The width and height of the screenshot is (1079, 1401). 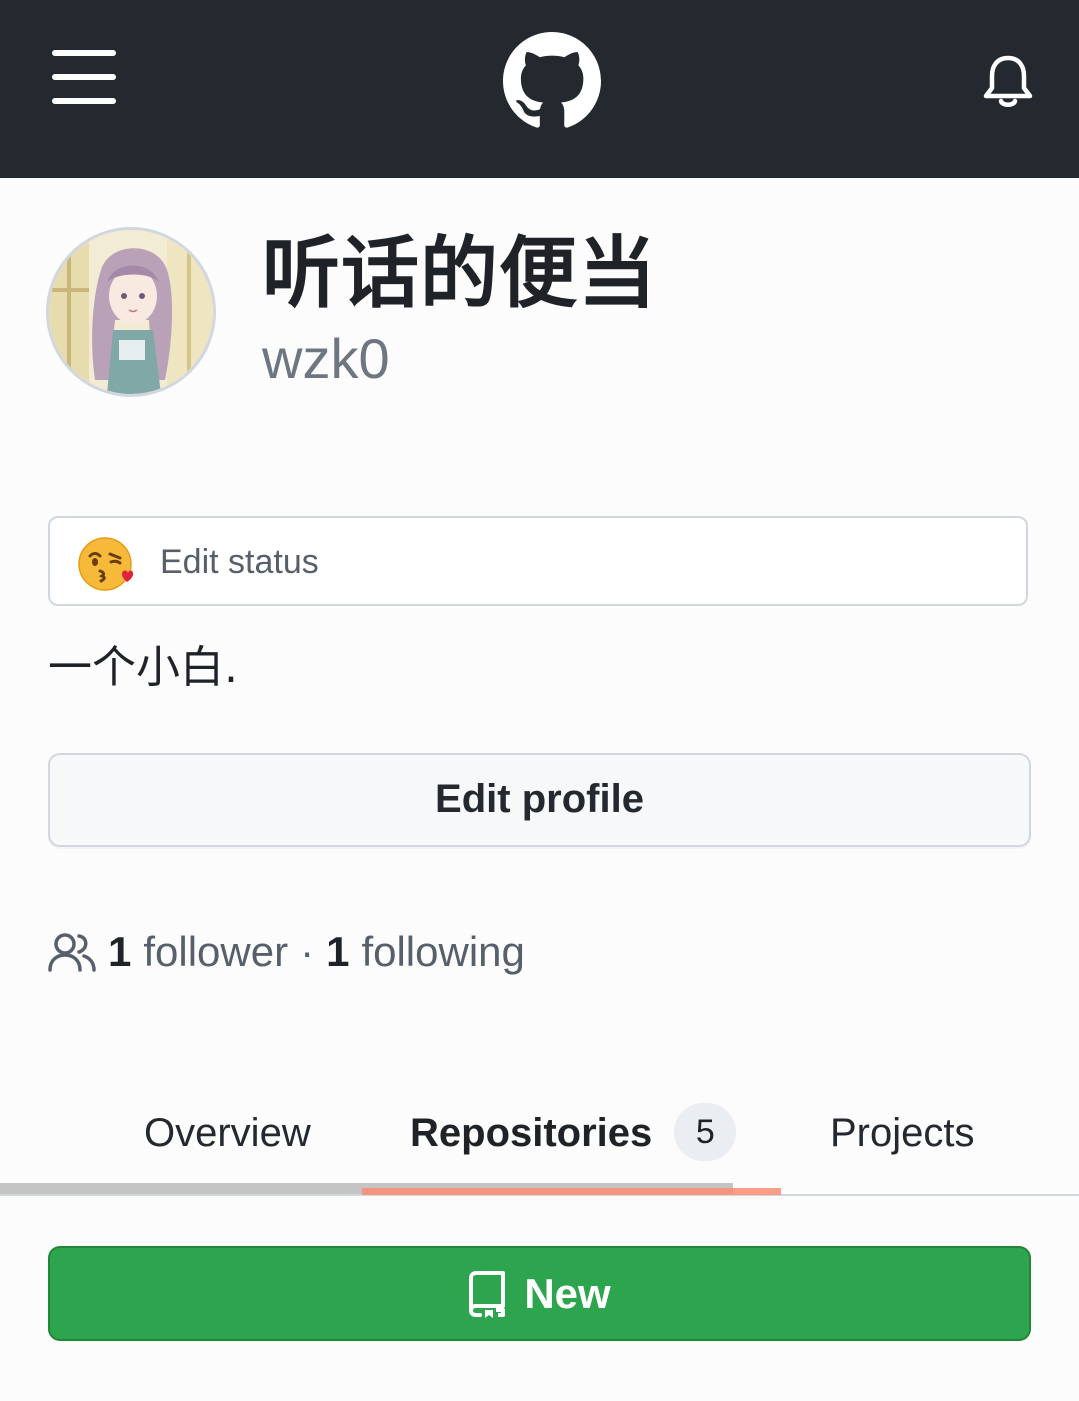 I want to click on profile-username: wzk0, so click(x=326, y=358).